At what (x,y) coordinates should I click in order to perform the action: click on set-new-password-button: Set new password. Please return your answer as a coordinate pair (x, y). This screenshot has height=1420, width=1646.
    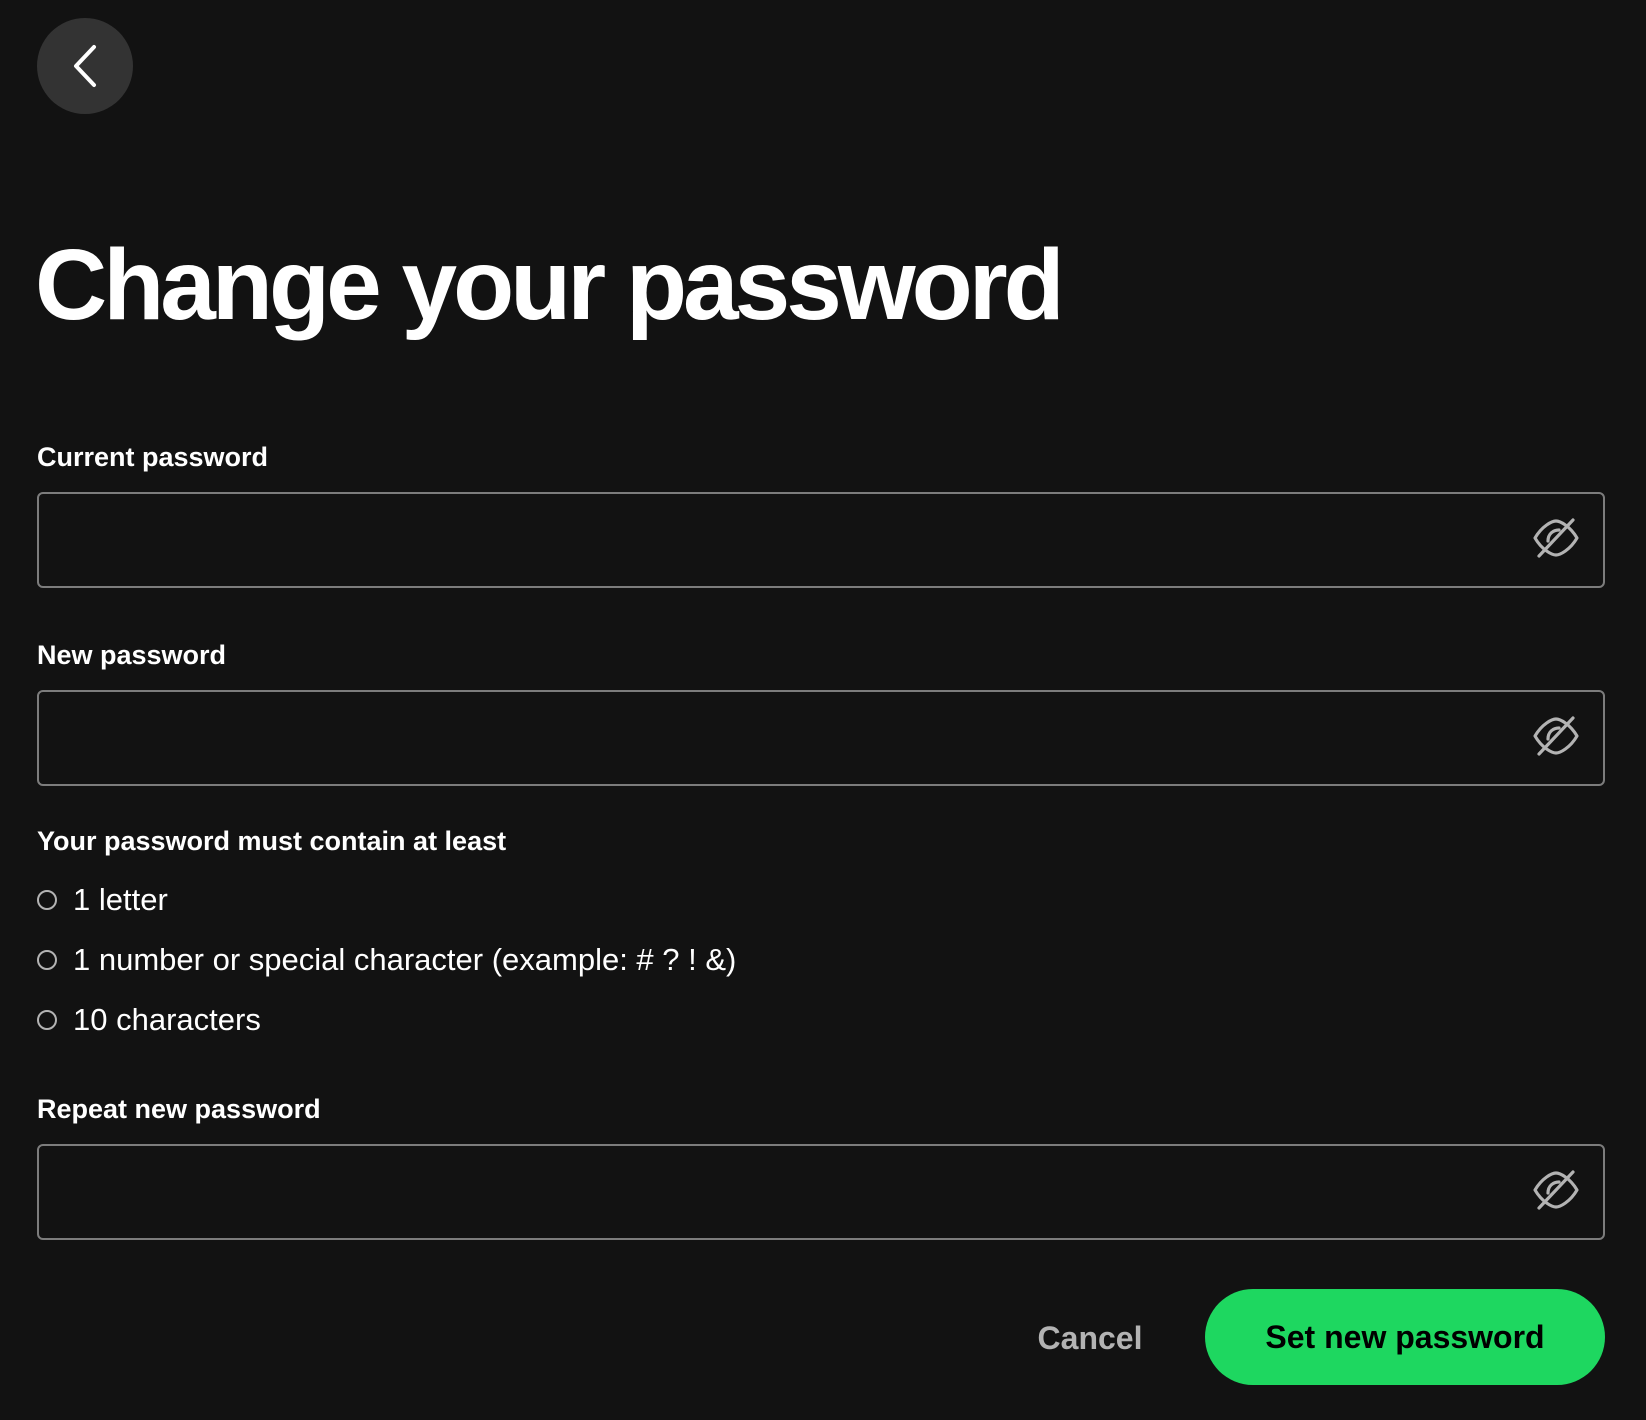
    Looking at the image, I should click on (1405, 1337).